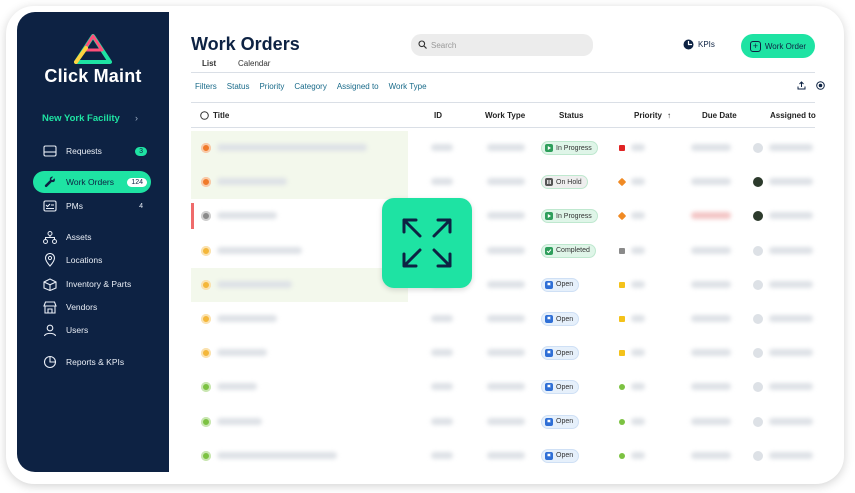 The width and height of the screenshot is (855, 493). I want to click on sidebar-item-reports: Reports & KPIs, so click(92, 362).